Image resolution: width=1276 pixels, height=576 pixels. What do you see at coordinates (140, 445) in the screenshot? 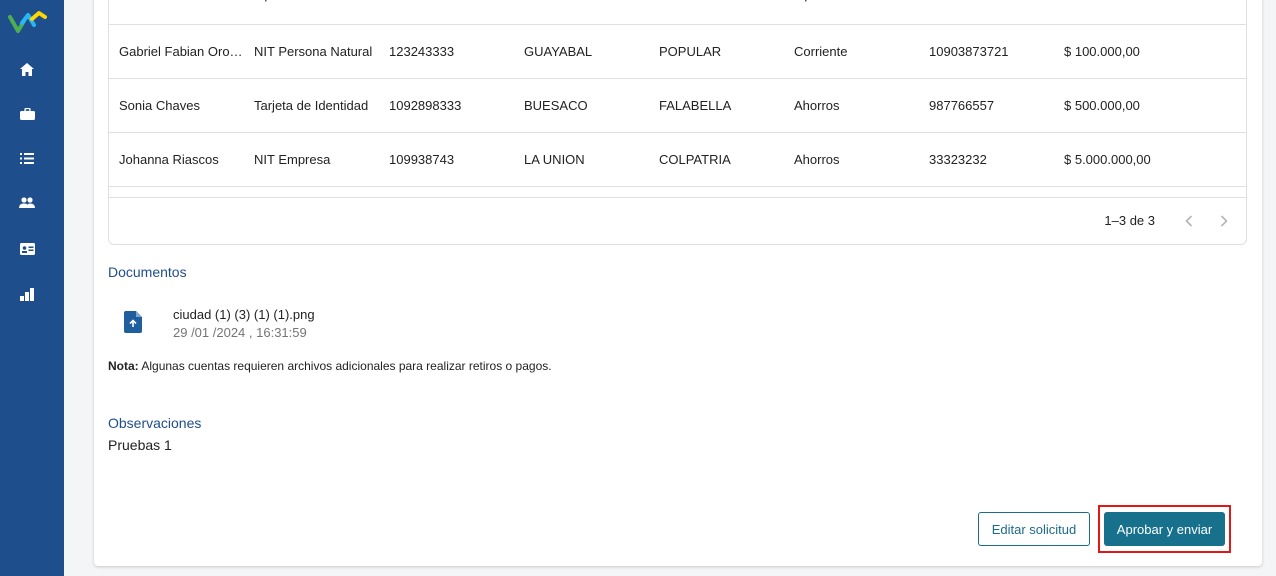
I see `observations-text: Pruebas 1` at bounding box center [140, 445].